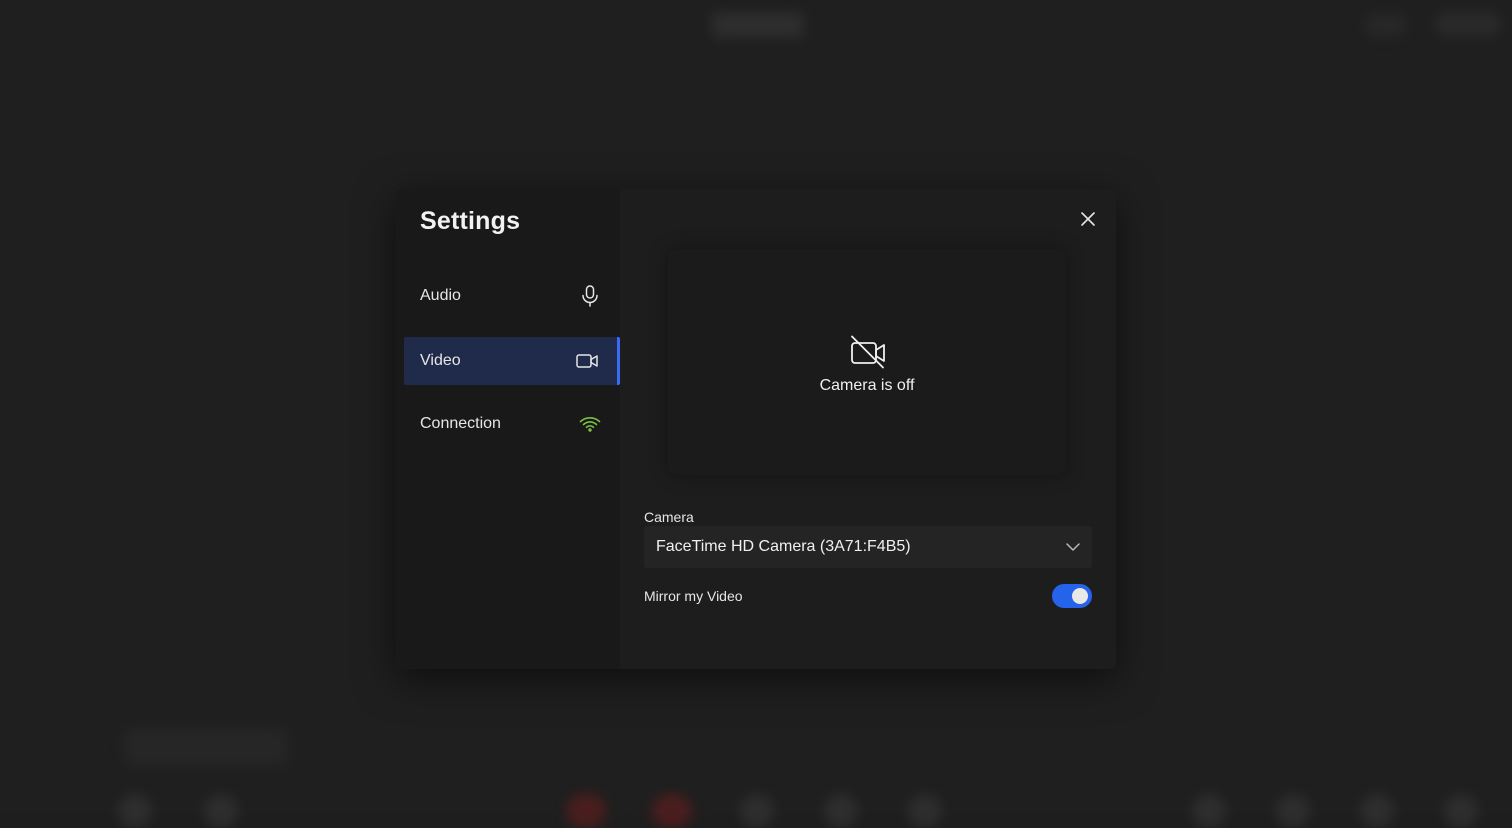 The height and width of the screenshot is (828, 1512). I want to click on mirror-video-toggle, so click(1072, 596).